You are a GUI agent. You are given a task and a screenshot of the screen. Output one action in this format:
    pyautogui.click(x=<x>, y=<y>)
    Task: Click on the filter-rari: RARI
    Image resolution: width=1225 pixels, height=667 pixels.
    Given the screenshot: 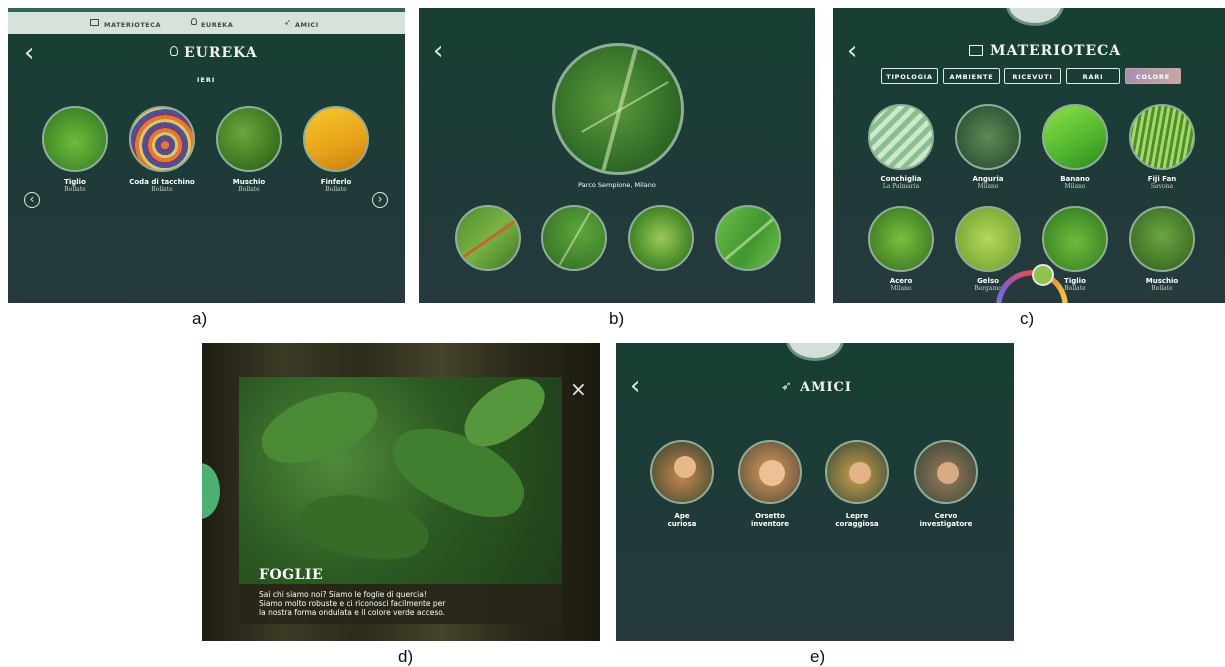 What is the action you would take?
    pyautogui.click(x=1093, y=76)
    